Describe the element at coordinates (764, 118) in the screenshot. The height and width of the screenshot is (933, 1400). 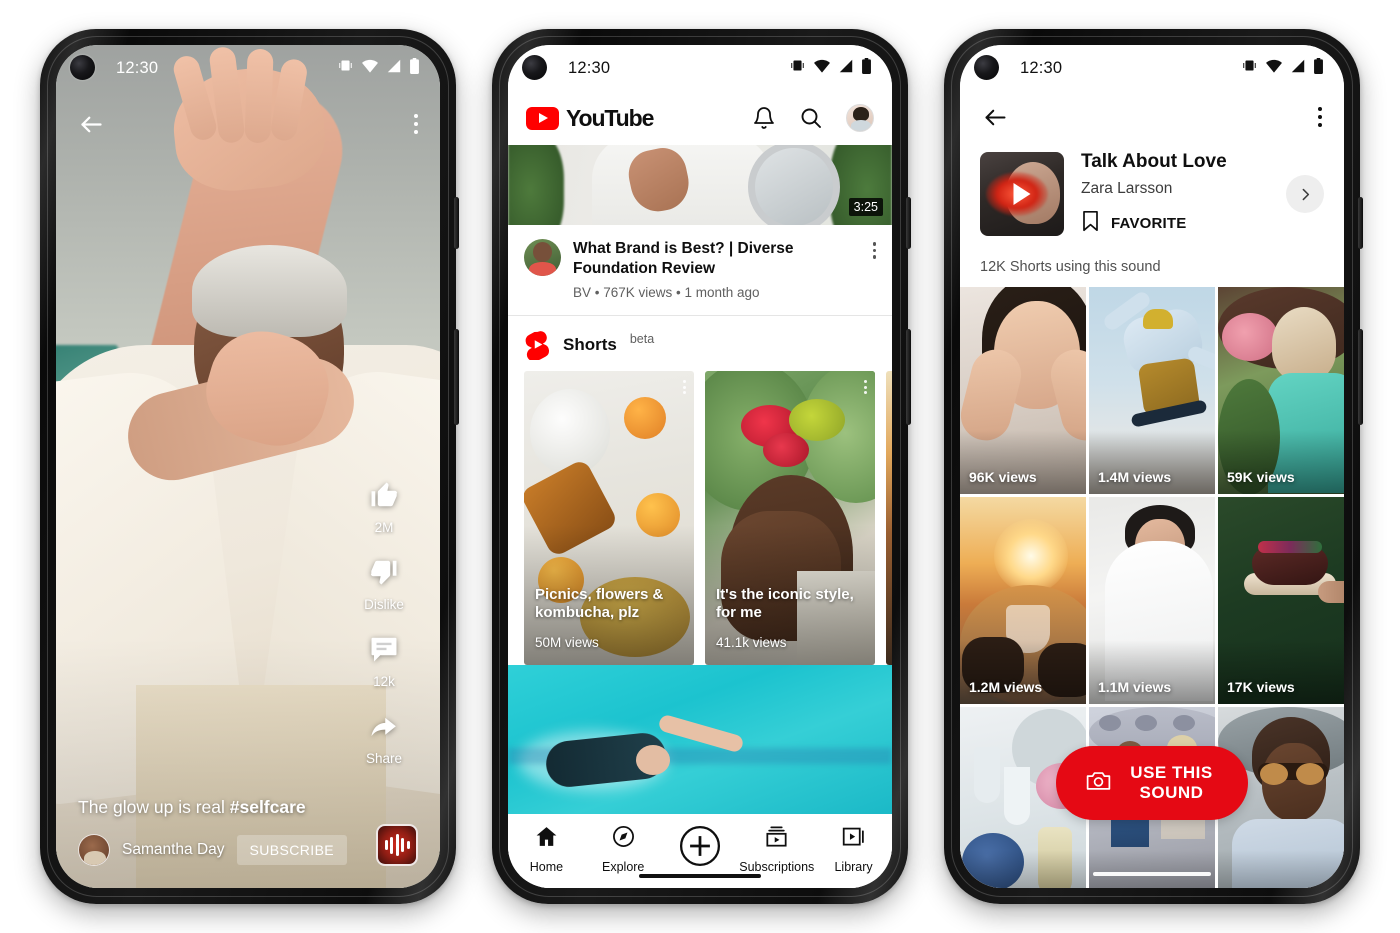
I see `bell-icon` at that location.